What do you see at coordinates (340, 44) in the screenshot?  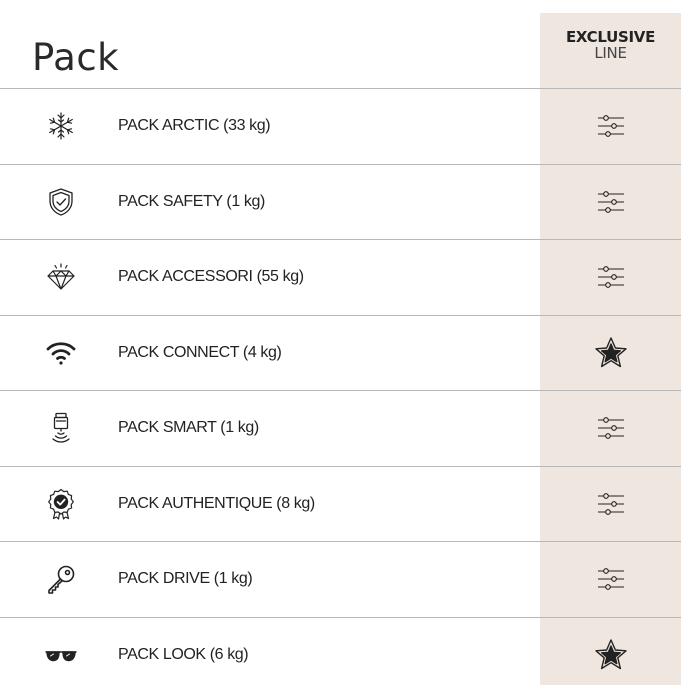 I see `table-header: Pack EXCLUSIVE LINE` at bounding box center [340, 44].